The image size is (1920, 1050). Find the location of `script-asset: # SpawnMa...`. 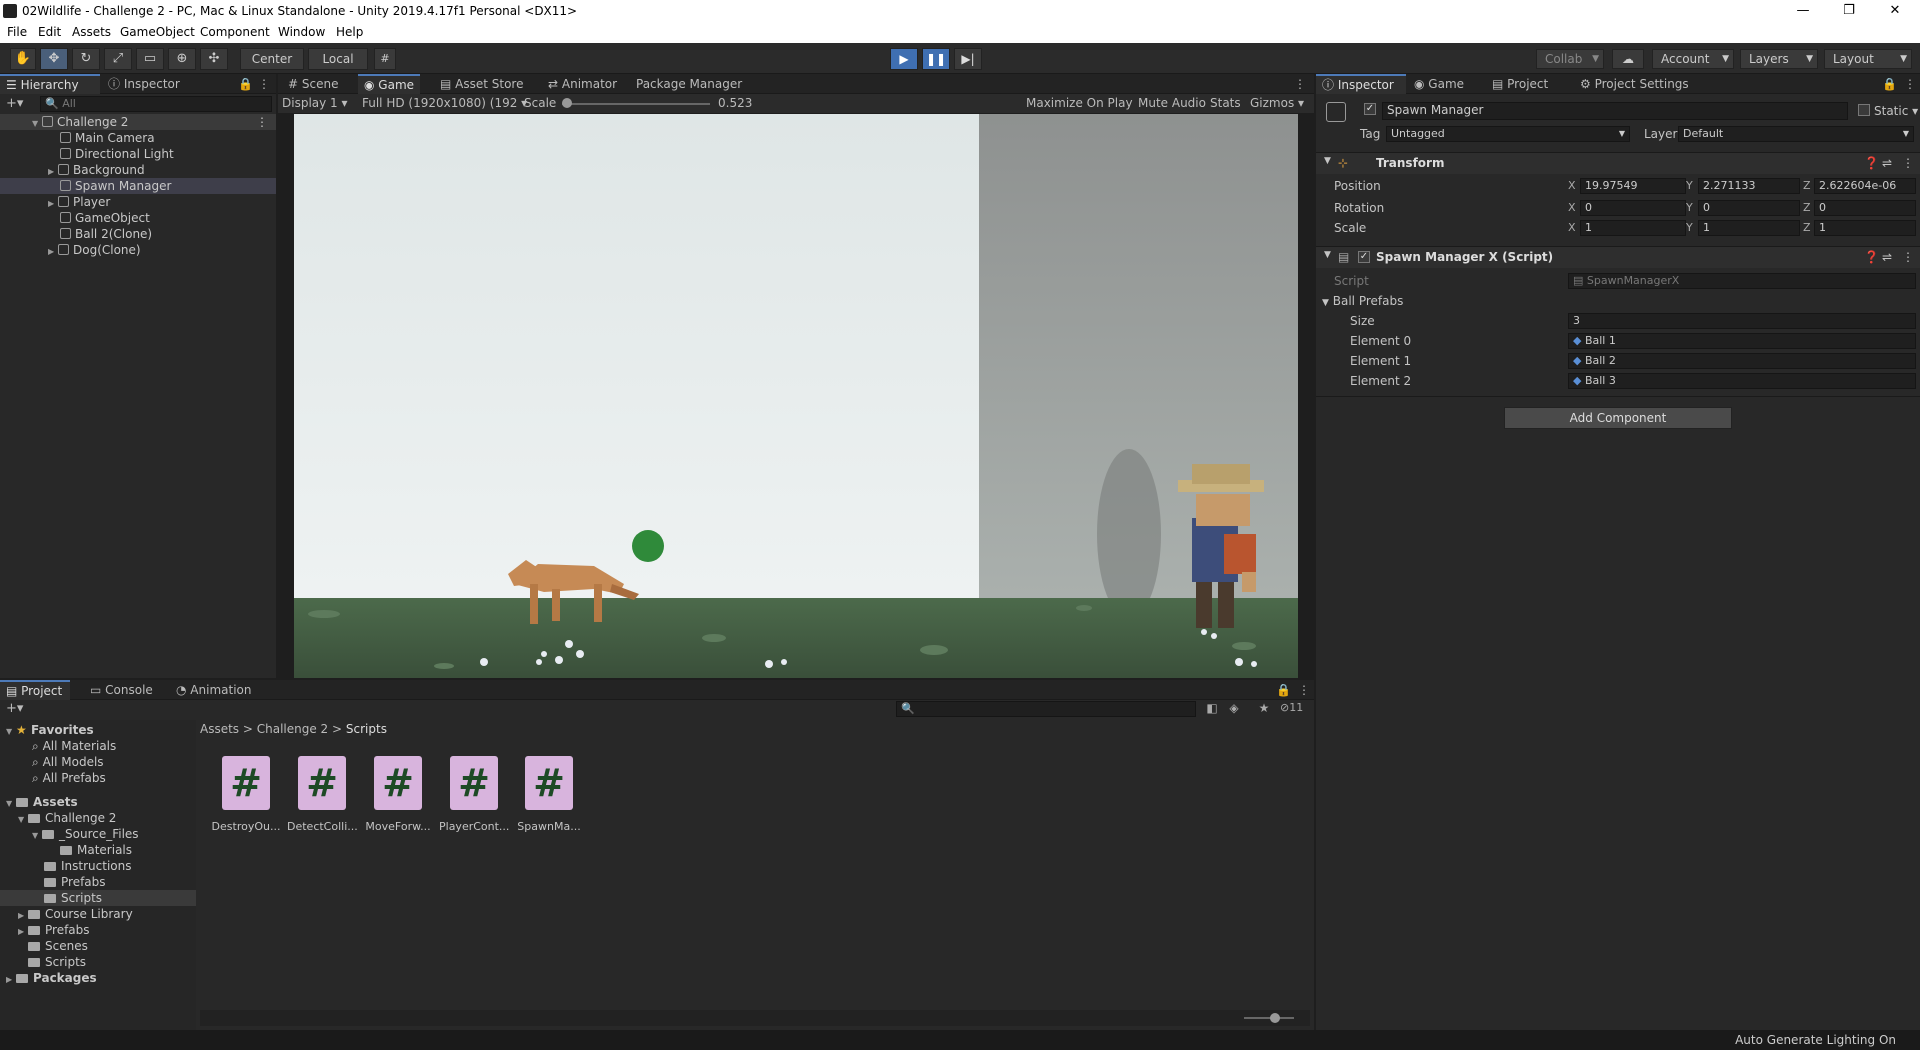

script-asset: # SpawnMa... is located at coordinates (549, 796).